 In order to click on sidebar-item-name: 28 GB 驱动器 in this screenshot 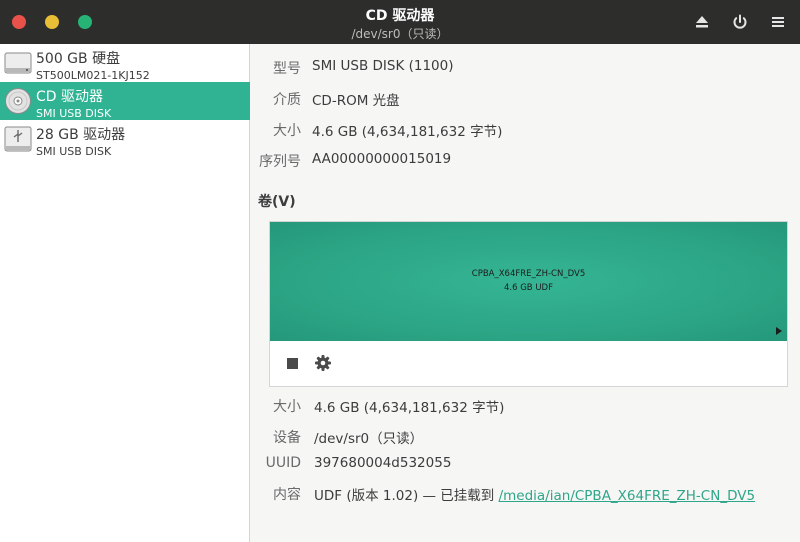, I will do `click(81, 135)`.